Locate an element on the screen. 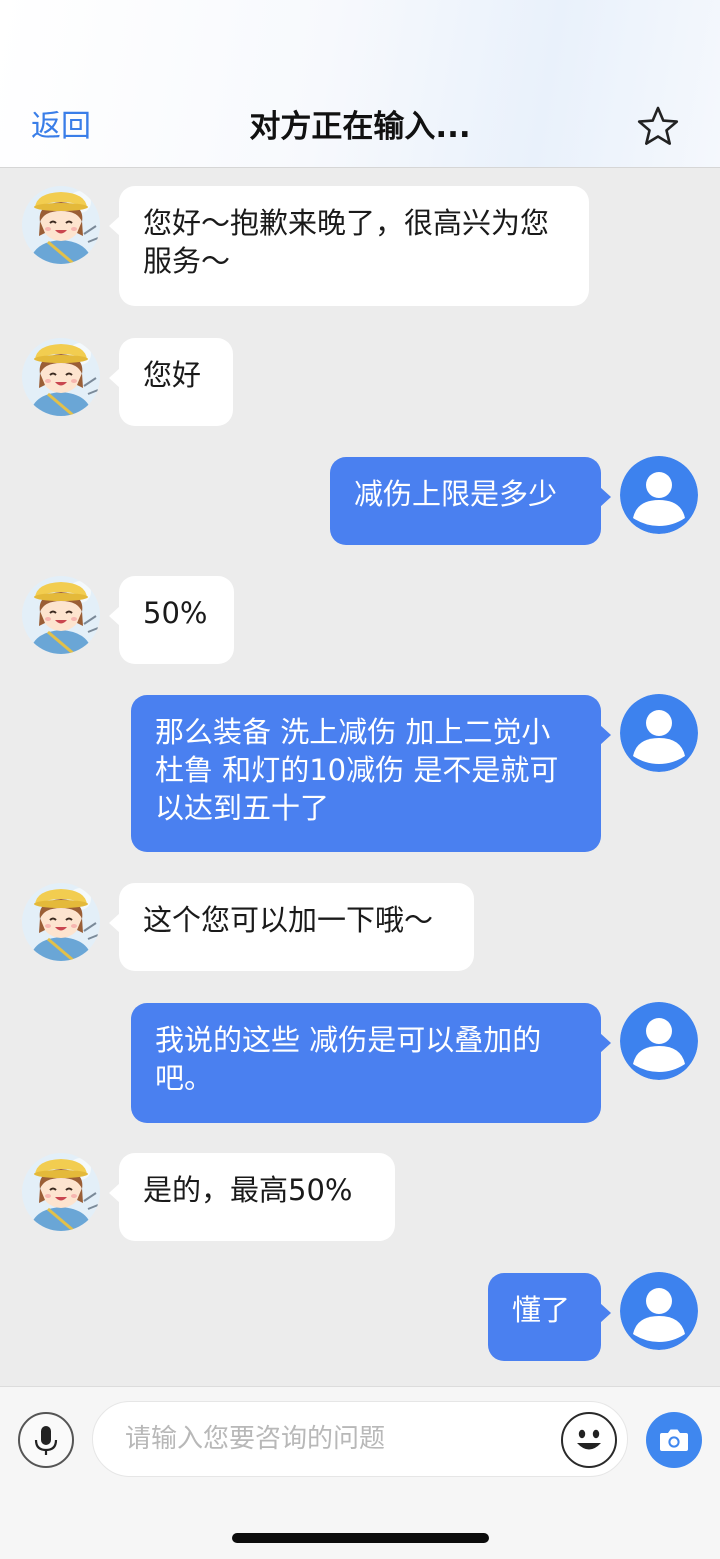 This screenshot has width=720, height=1559. input-placeholder: 请输入您要咨询的问题 is located at coordinates (255, 1439).